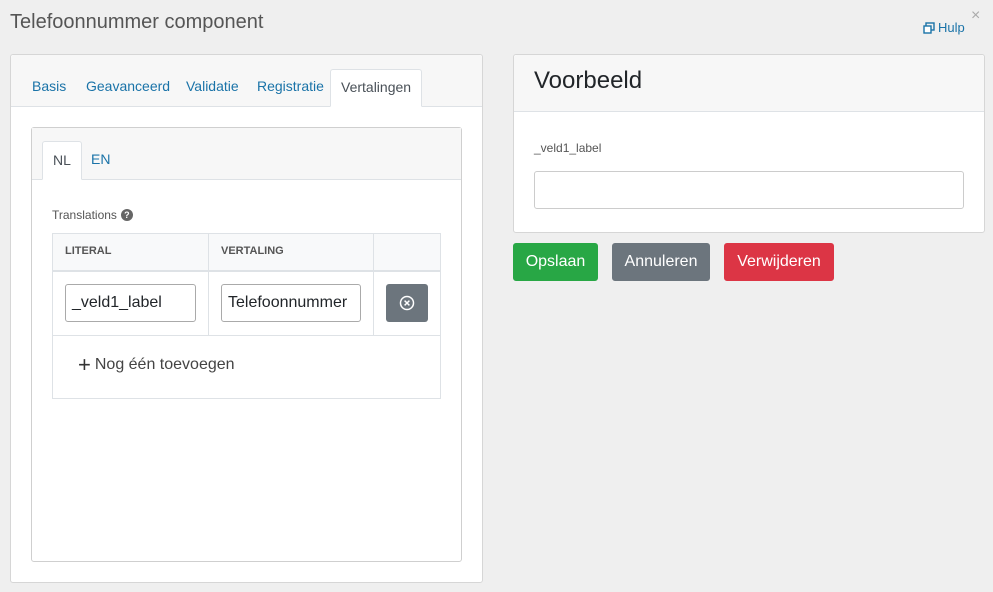 The width and height of the screenshot is (993, 592). Describe the element at coordinates (126, 215) in the screenshot. I see `question-circle-icon: ?` at that location.